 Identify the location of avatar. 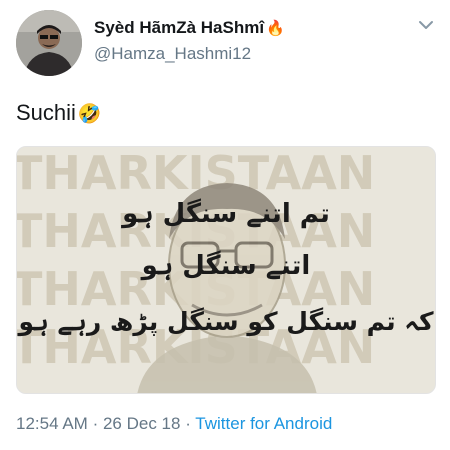
(49, 43).